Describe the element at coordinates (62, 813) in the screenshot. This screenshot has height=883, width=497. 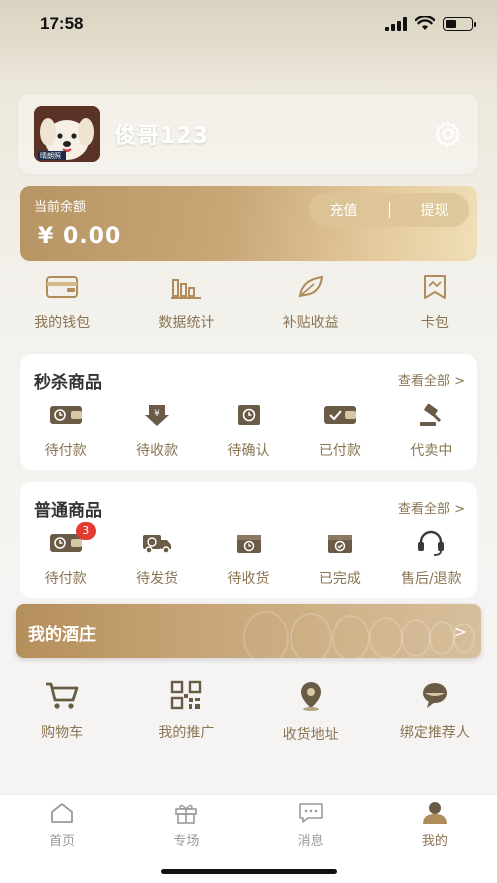
I see `home-icon` at that location.